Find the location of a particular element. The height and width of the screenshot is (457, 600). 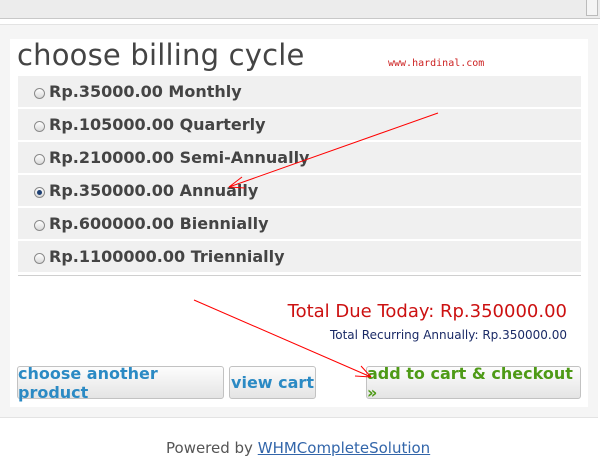

option-label: Rp.600000.00 Biennially is located at coordinates (159, 223).